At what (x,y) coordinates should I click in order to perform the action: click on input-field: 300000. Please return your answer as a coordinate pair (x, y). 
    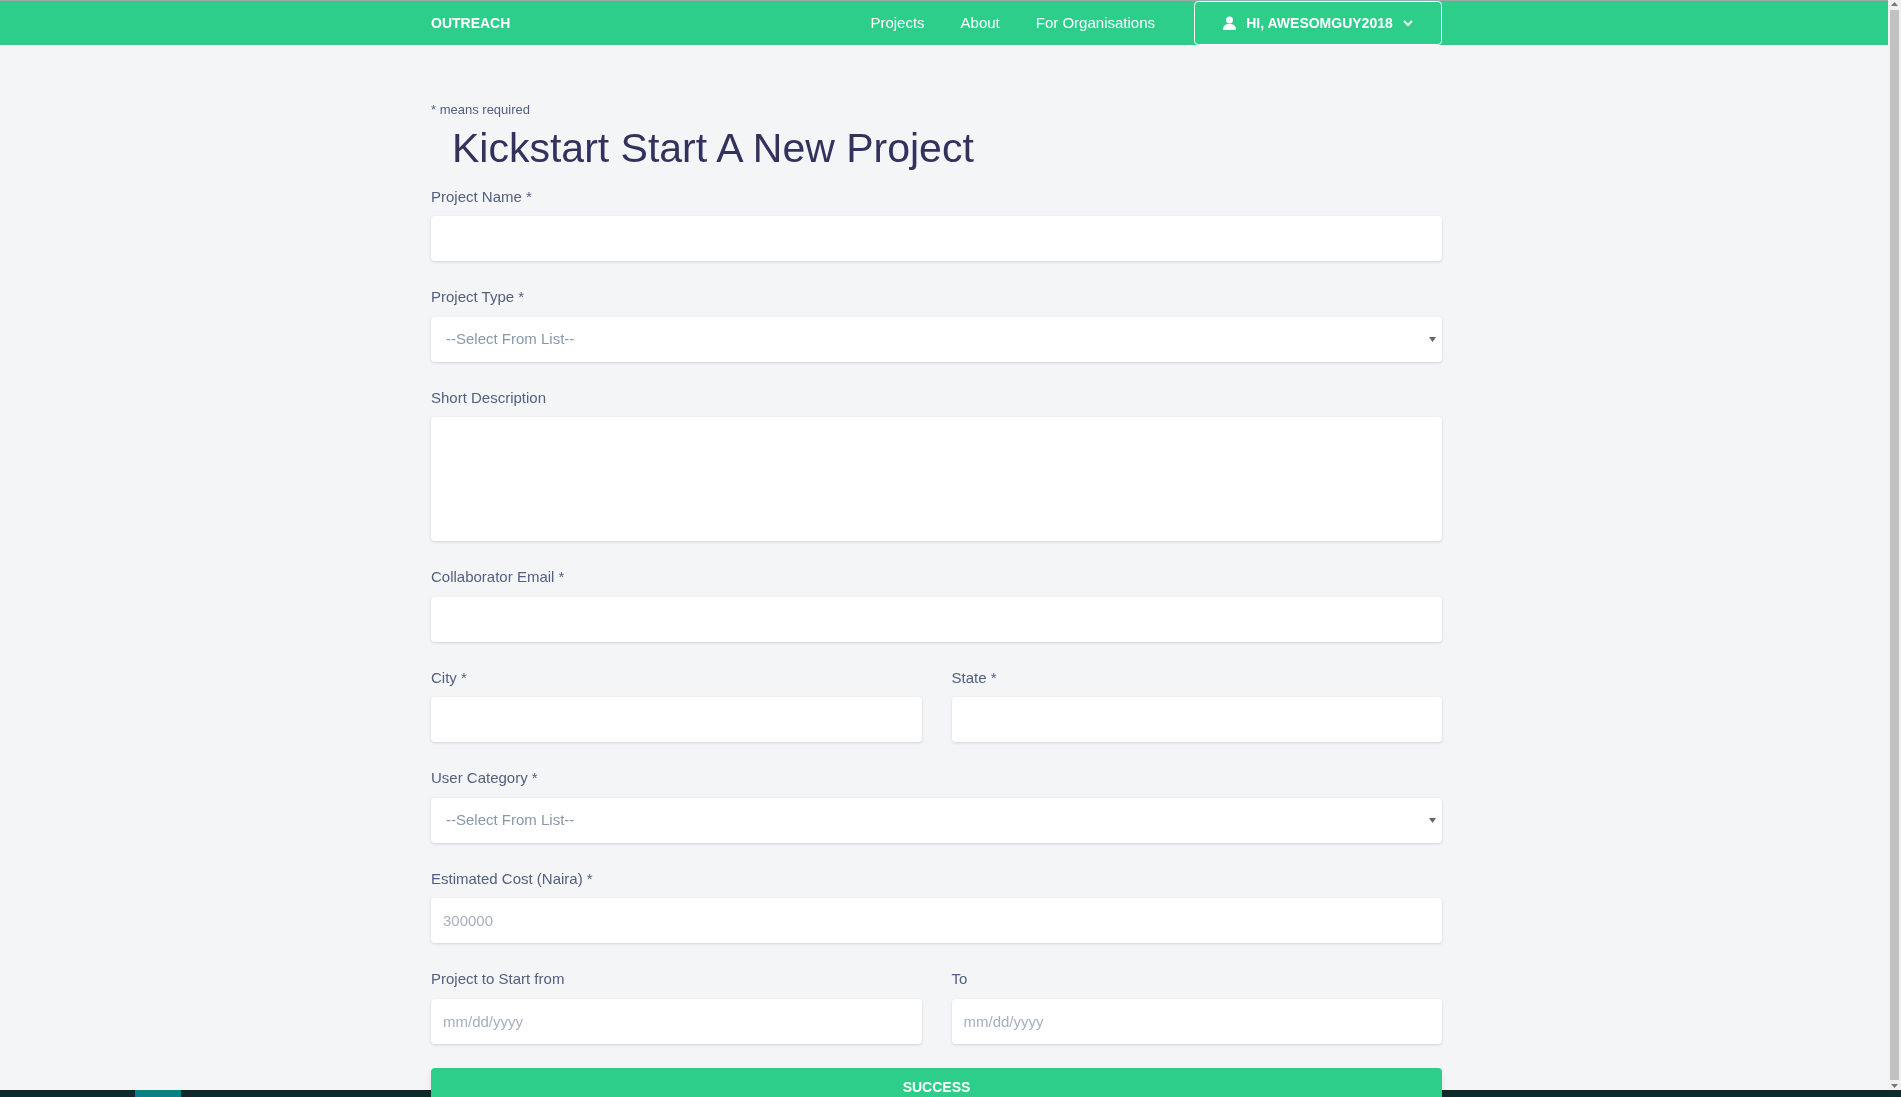
    Looking at the image, I should click on (936, 921).